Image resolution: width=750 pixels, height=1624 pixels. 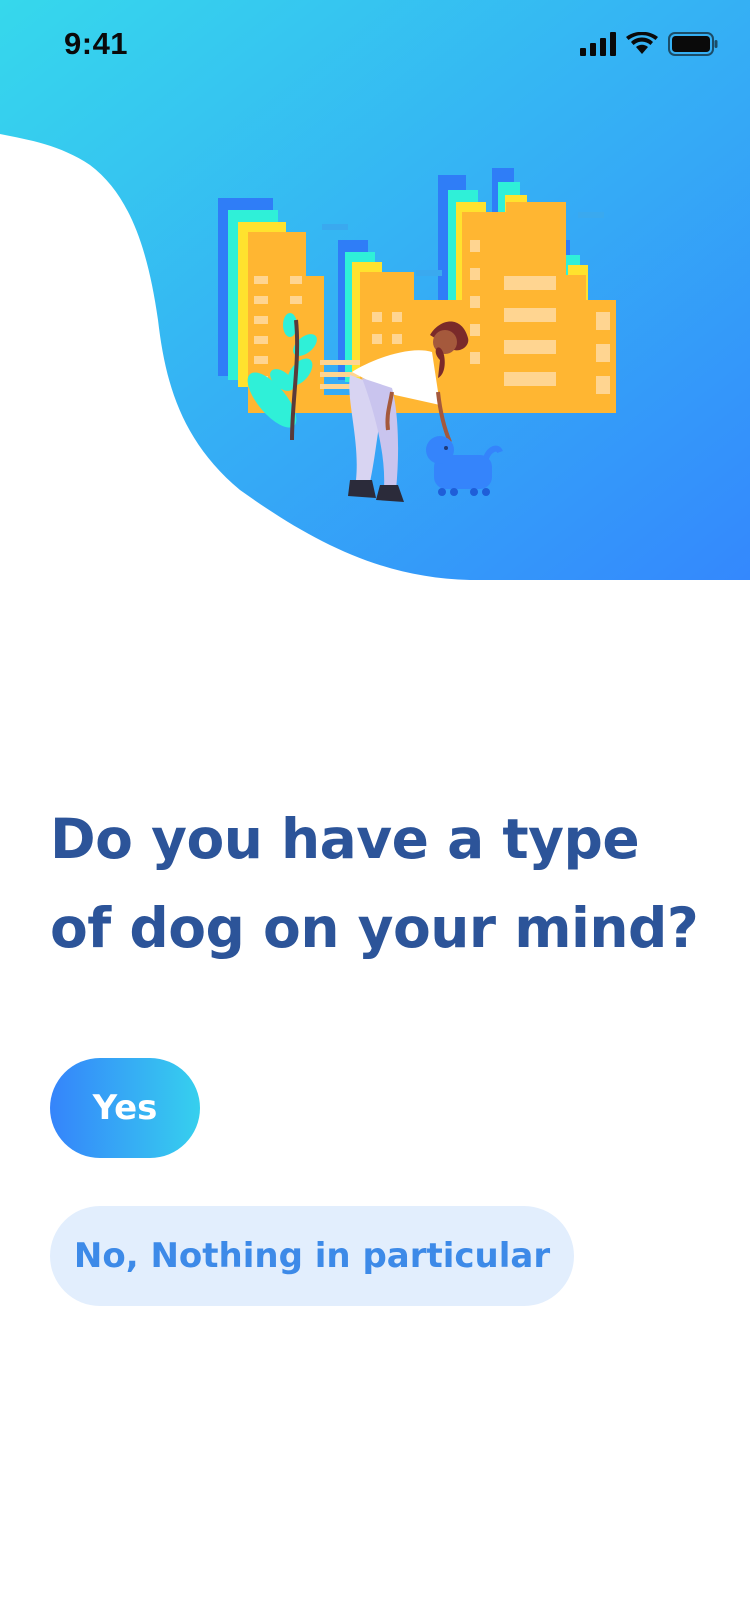 I want to click on yes-button: Yes, so click(x=125, y=1108).